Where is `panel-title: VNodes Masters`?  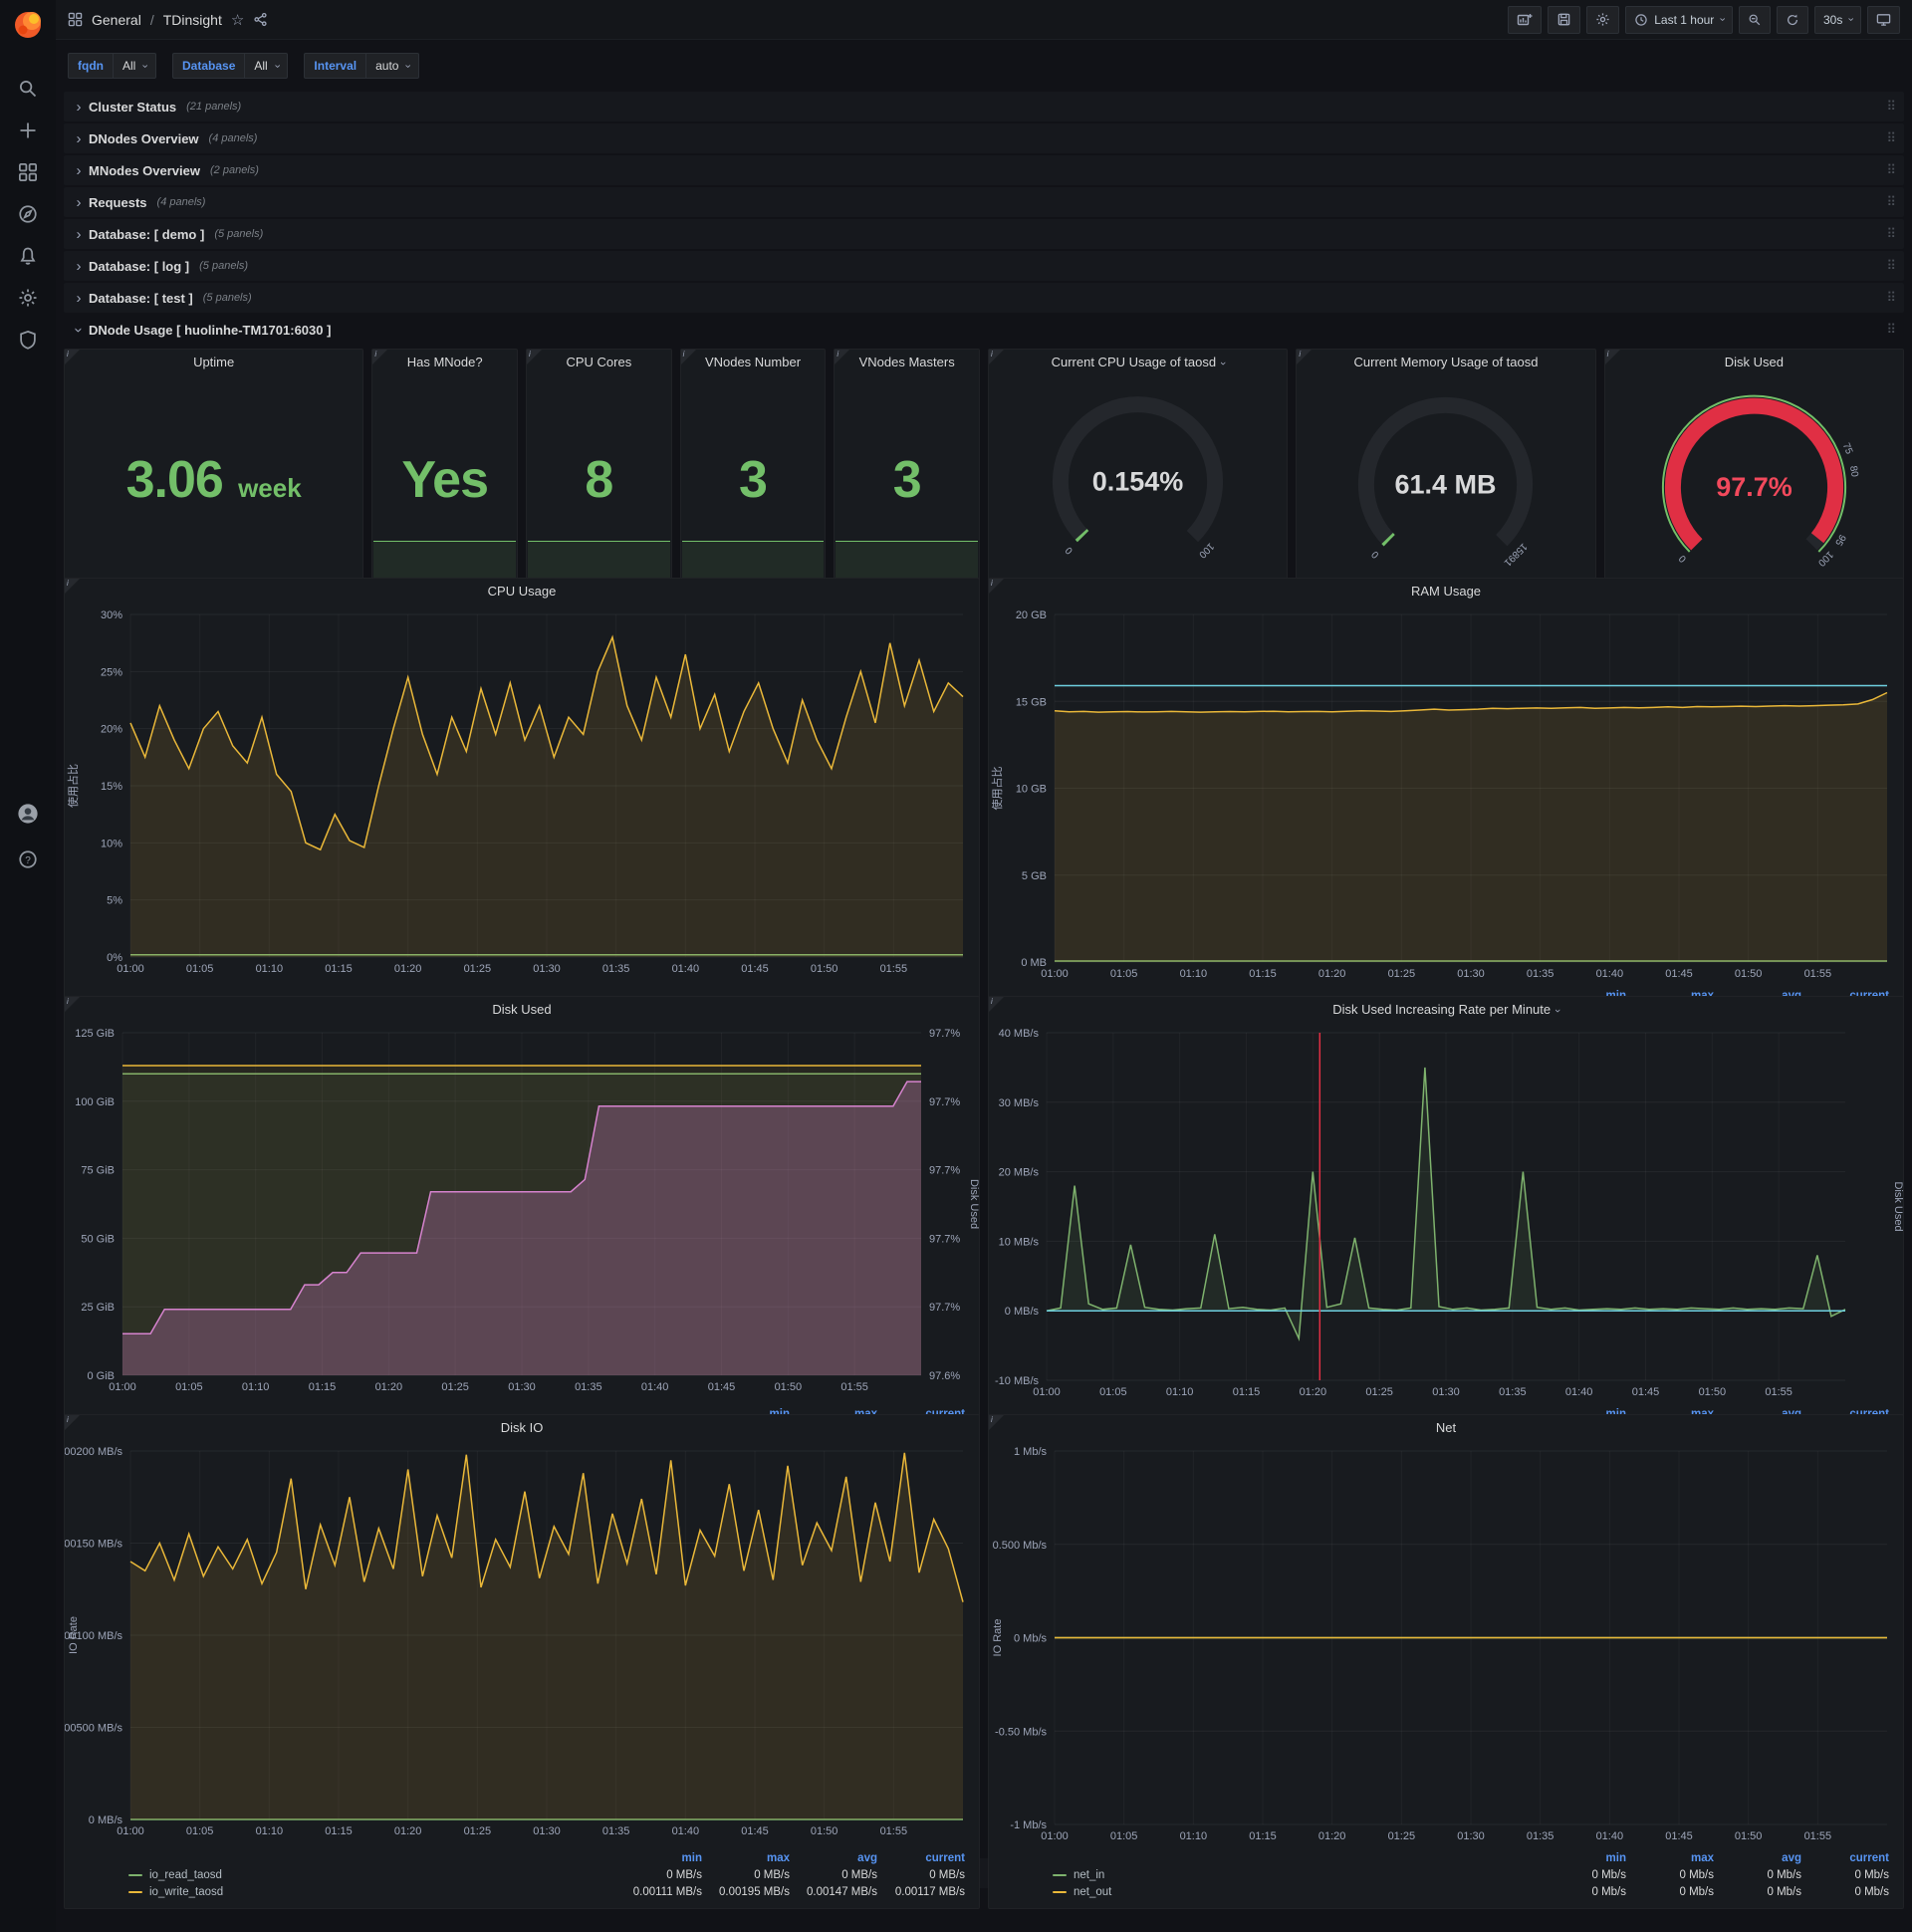
panel-title: VNodes Masters is located at coordinates (907, 362).